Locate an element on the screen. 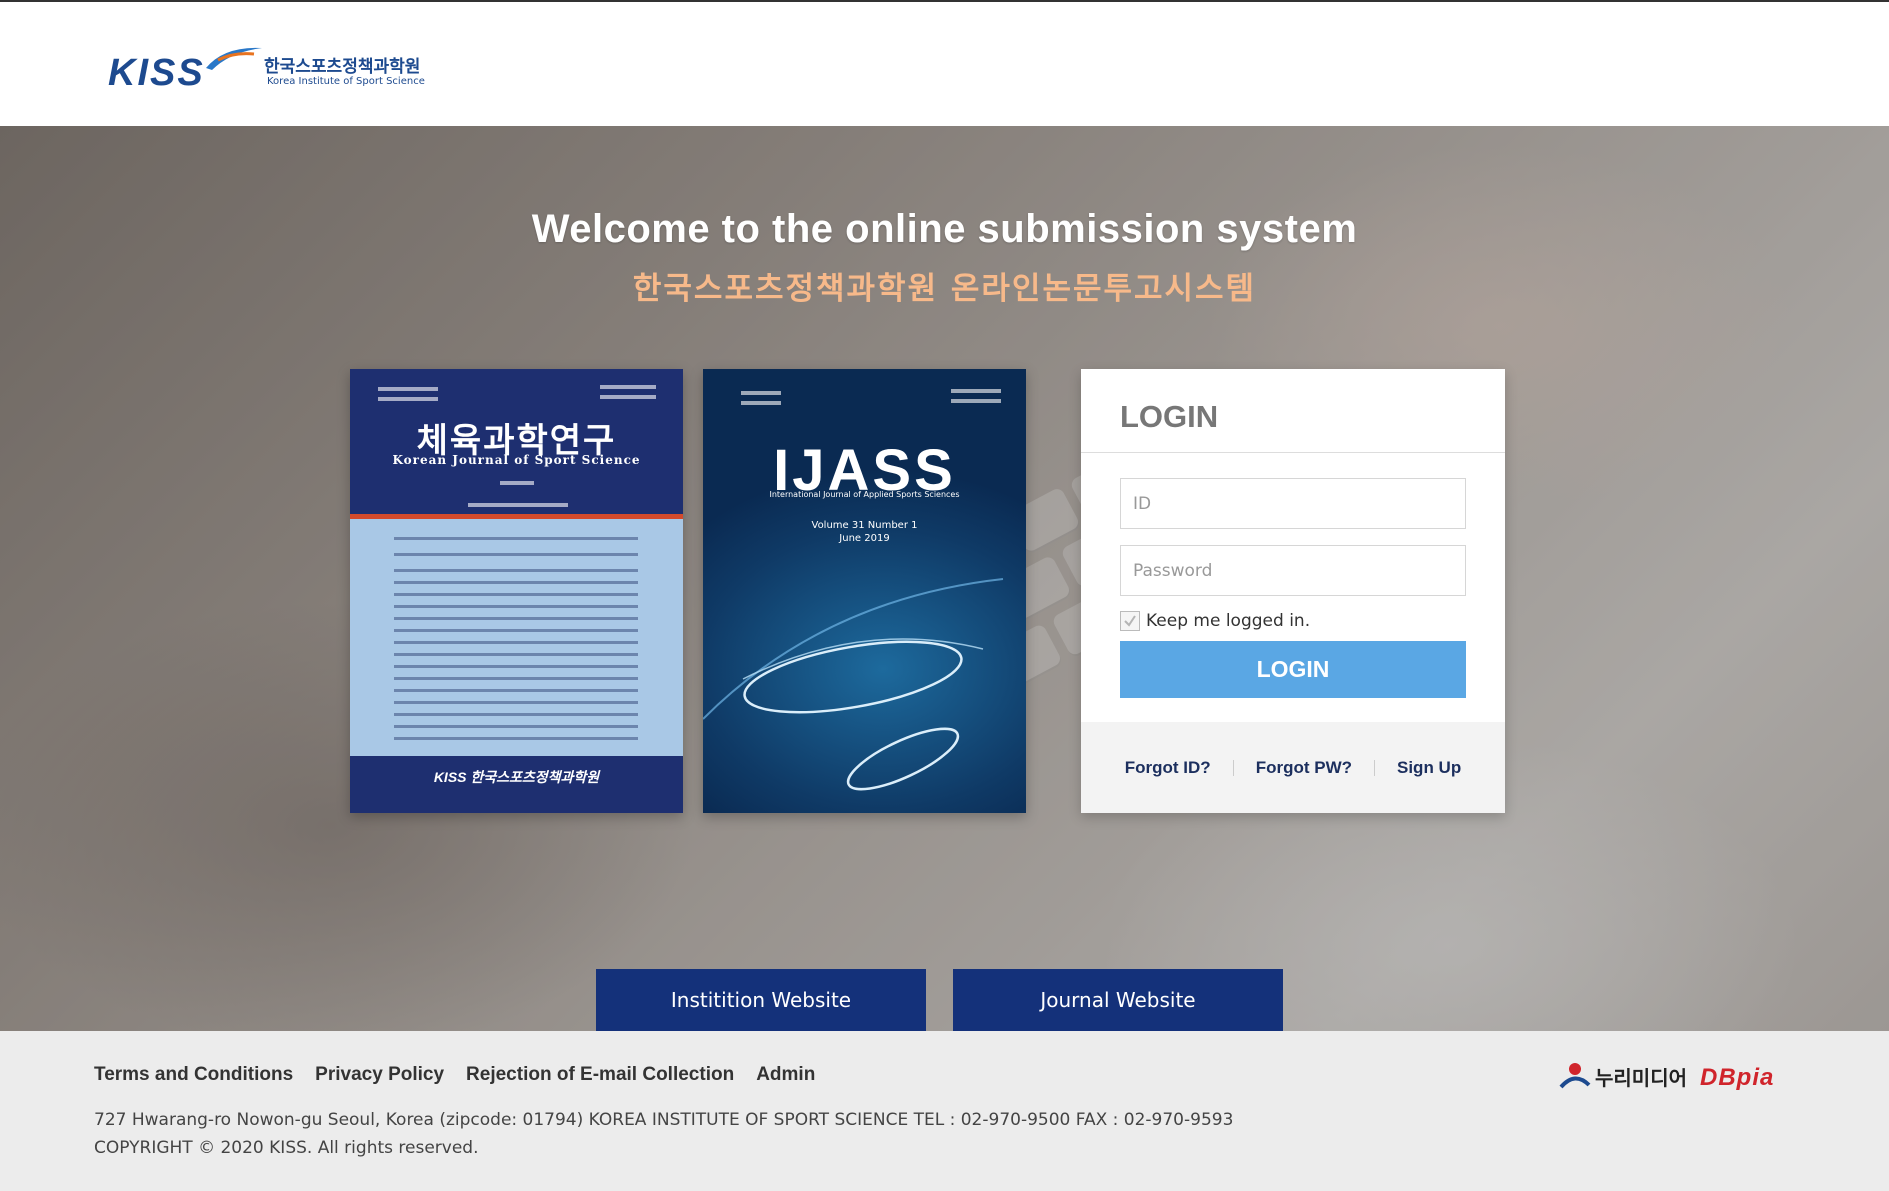 This screenshot has height=1191, width=1889. keep-logged-in: Keep me logged in. is located at coordinates (1215, 621).